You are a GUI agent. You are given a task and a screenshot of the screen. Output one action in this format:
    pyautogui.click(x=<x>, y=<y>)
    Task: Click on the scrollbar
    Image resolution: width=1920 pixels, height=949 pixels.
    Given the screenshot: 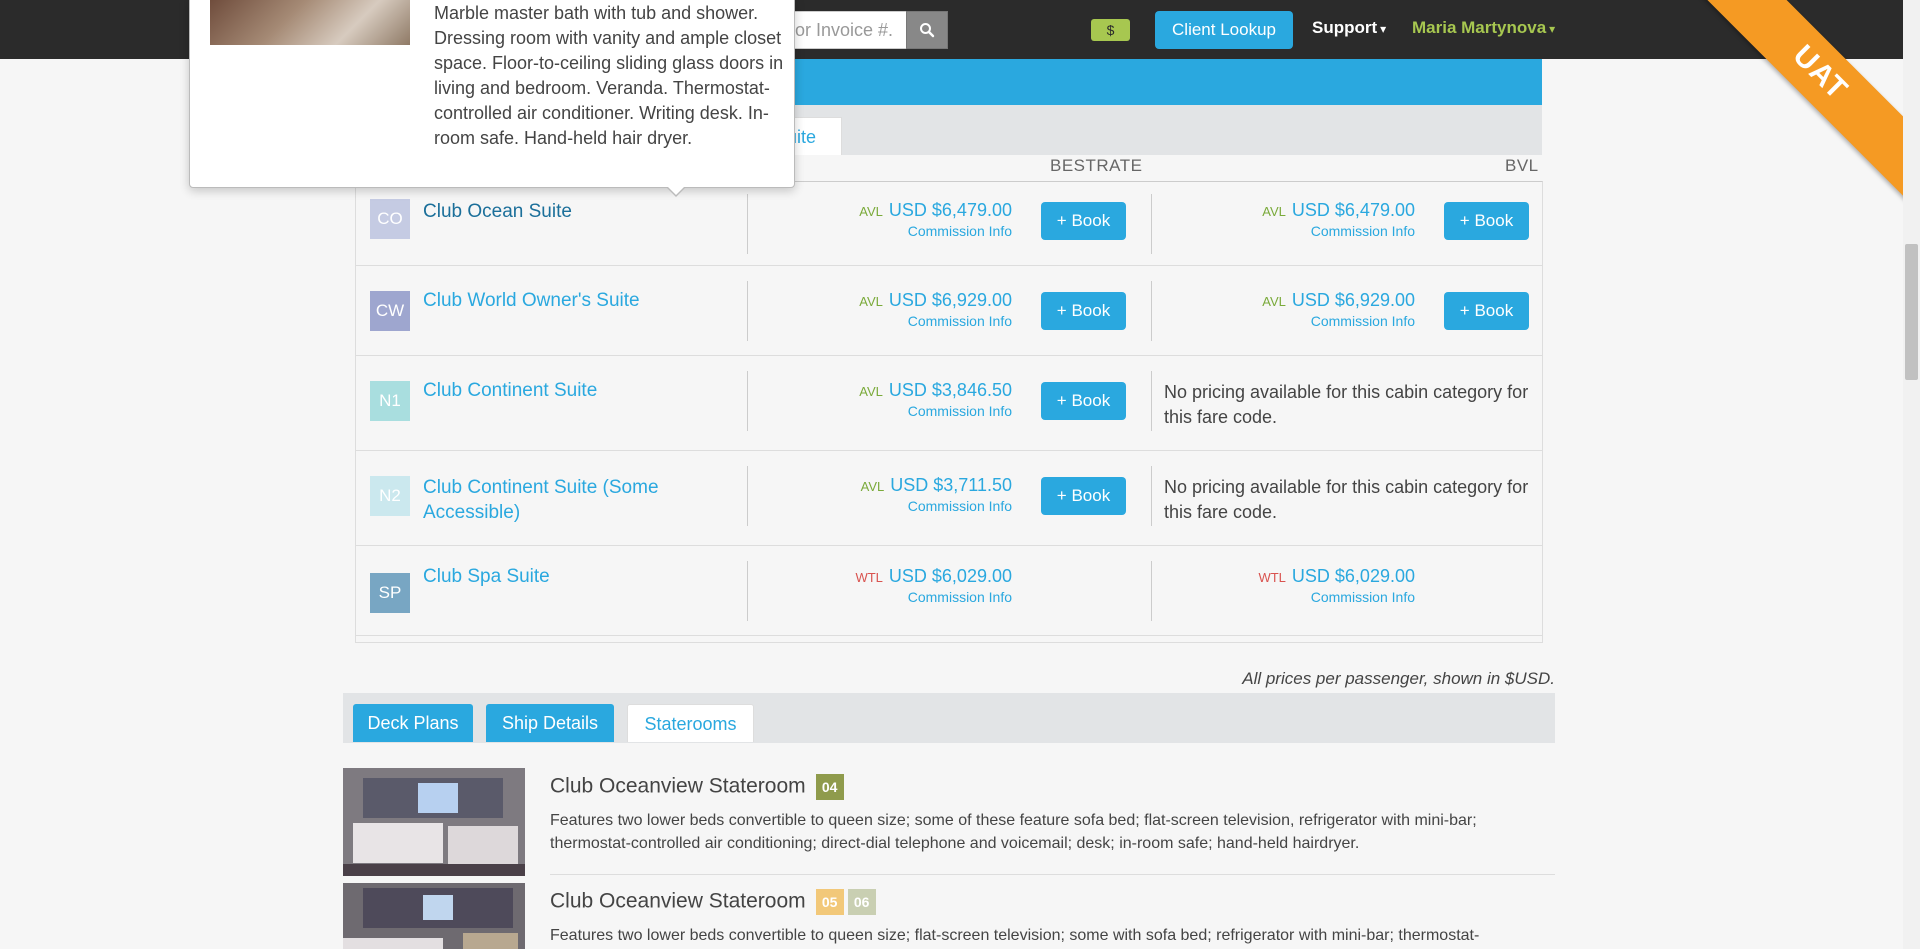 What is the action you would take?
    pyautogui.click(x=1911, y=474)
    